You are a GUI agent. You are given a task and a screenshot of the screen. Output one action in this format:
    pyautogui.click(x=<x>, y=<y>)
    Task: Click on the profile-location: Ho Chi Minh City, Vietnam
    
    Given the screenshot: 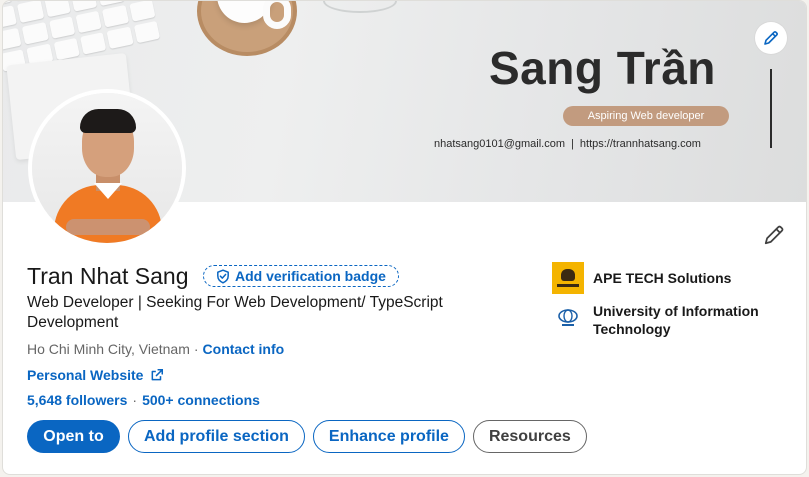 What is the action you would take?
    pyautogui.click(x=108, y=349)
    